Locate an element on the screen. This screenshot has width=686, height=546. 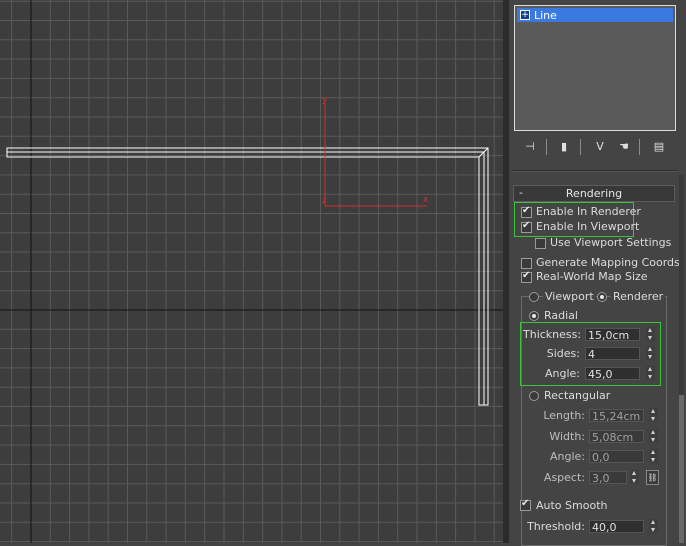
configure-sets-icon: ▤ is located at coordinates (659, 147).